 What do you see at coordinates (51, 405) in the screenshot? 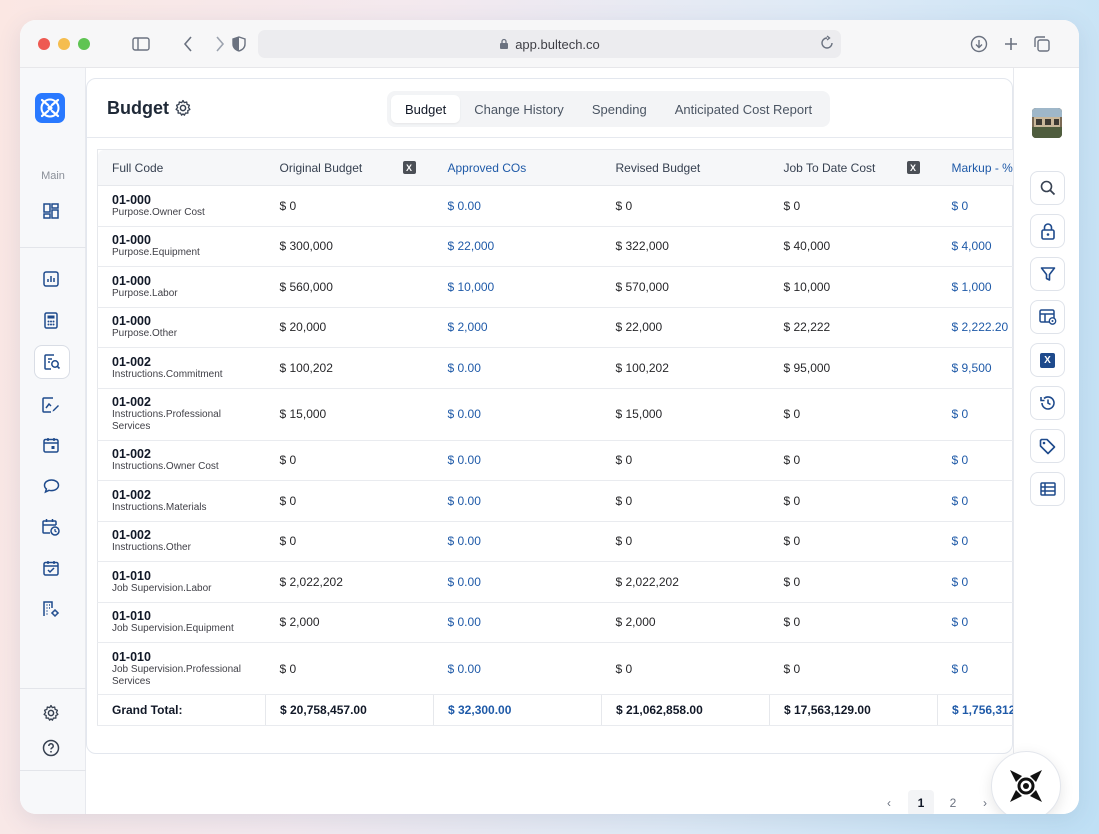
I see `edit-chart-icon` at bounding box center [51, 405].